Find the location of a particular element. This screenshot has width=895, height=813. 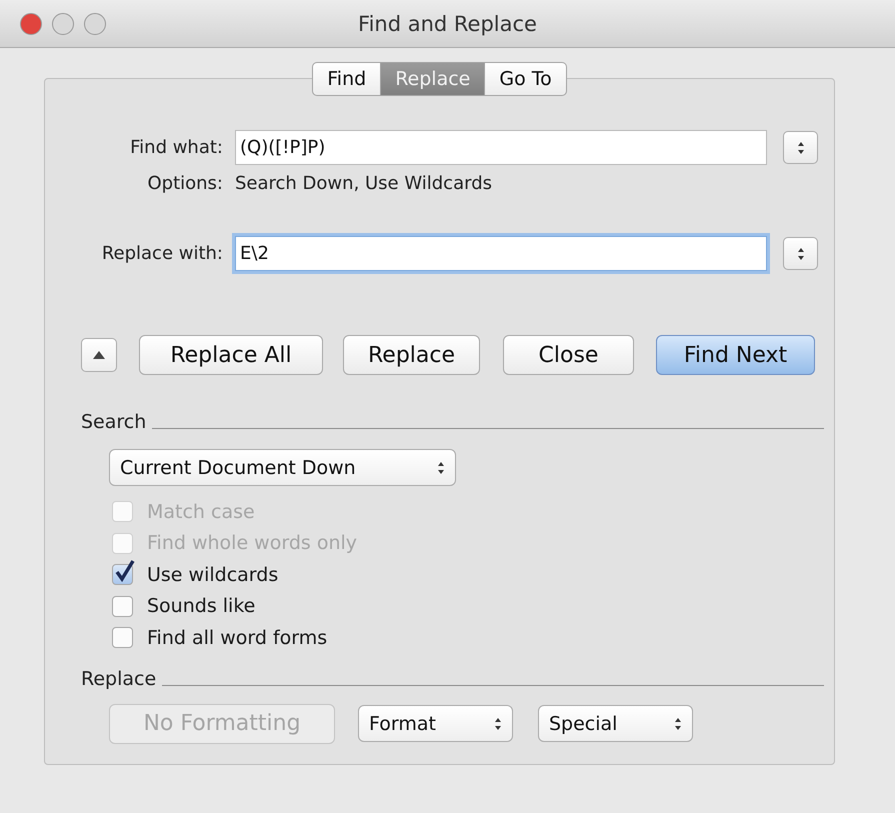

dialog-button: Replace is located at coordinates (411, 355).